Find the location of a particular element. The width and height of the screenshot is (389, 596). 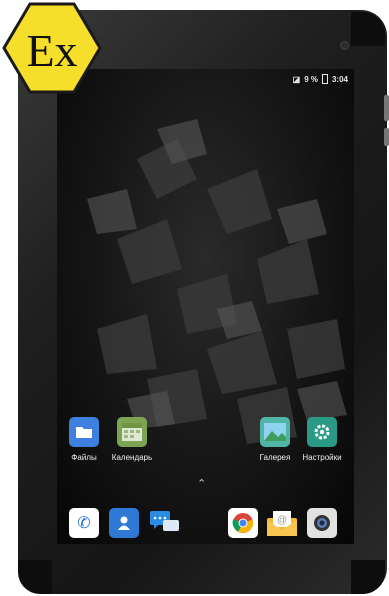

messages-app-icon is located at coordinates (164, 523).